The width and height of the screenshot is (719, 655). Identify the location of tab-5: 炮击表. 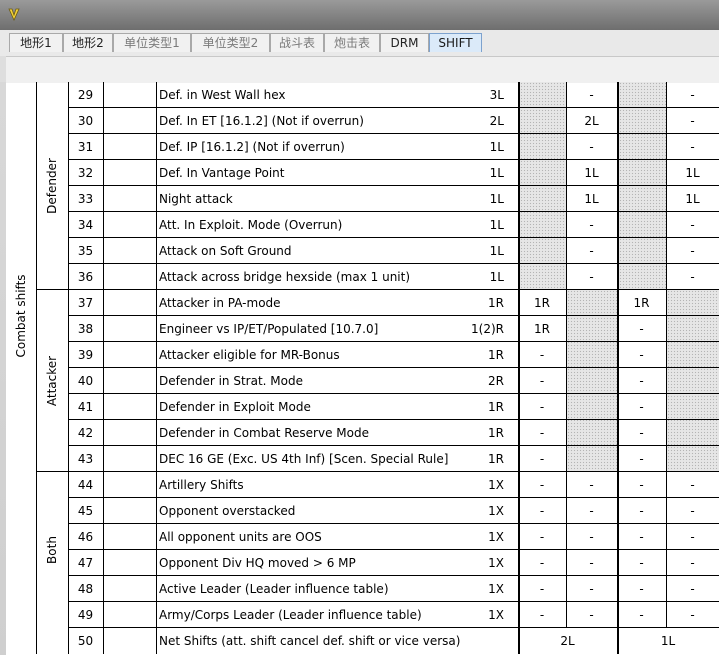
(352, 42).